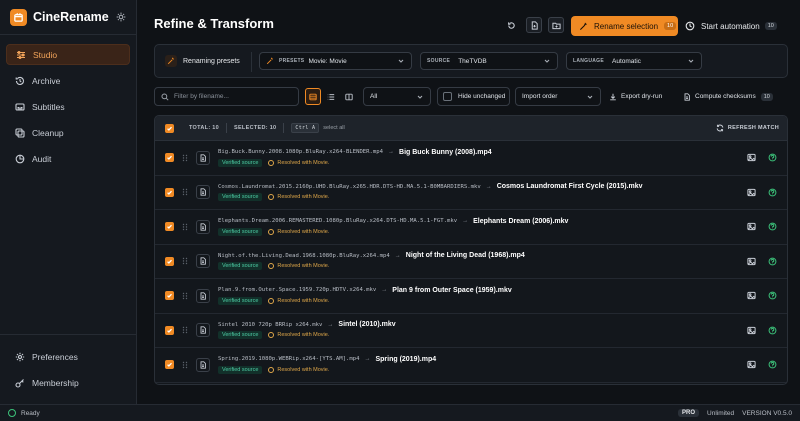  Describe the element at coordinates (48, 132) in the screenshot. I see `sidebar-item-label: Cleanup` at that location.